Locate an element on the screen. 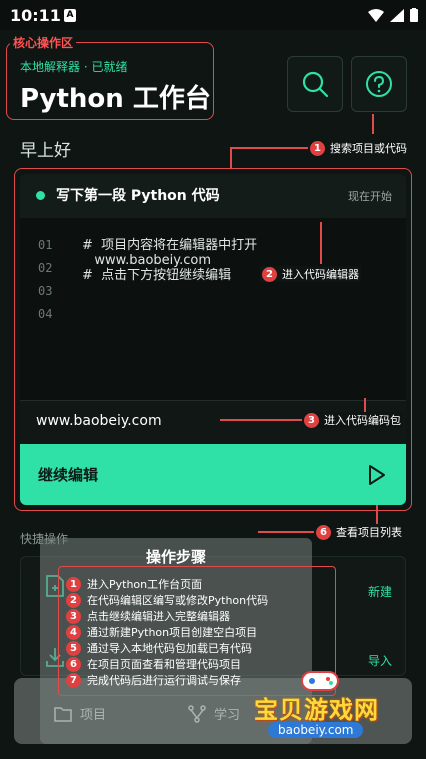  gamepad-logo-icon is located at coordinates (320, 681).